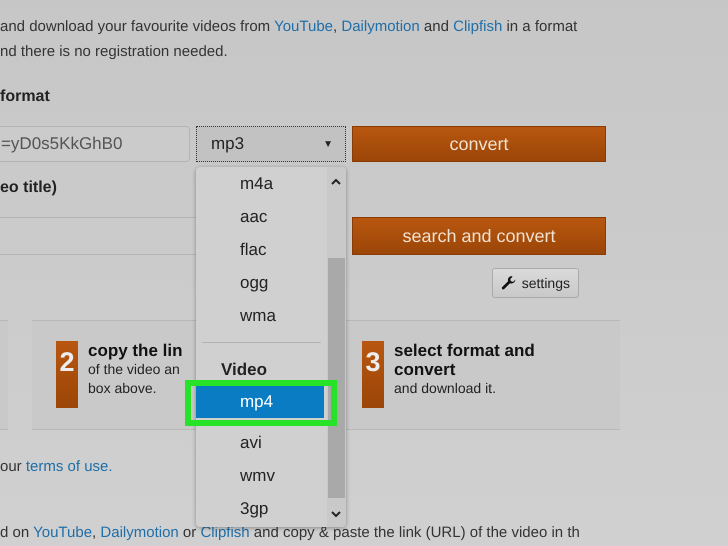 The width and height of the screenshot is (728, 546). Describe the element at coordinates (479, 236) in the screenshot. I see `search-and-convert-button: search and convert` at that location.